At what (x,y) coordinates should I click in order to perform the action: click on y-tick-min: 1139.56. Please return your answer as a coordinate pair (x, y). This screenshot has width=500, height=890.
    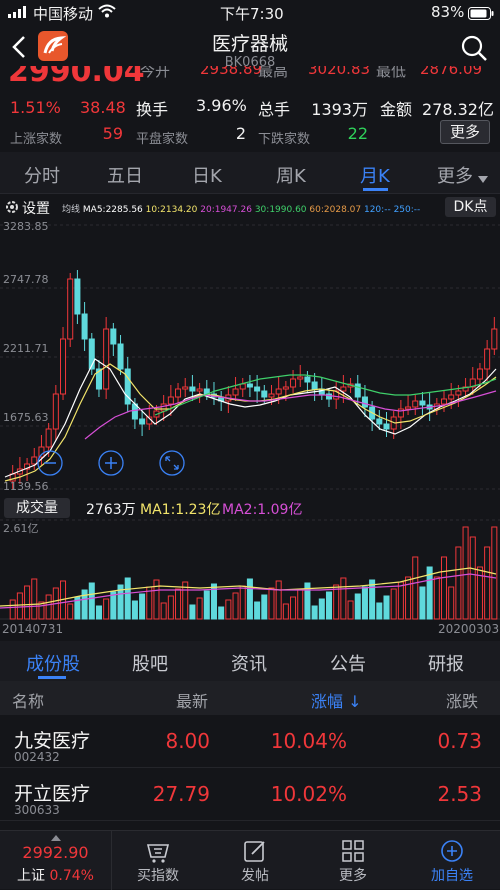
    Looking at the image, I should click on (26, 486).